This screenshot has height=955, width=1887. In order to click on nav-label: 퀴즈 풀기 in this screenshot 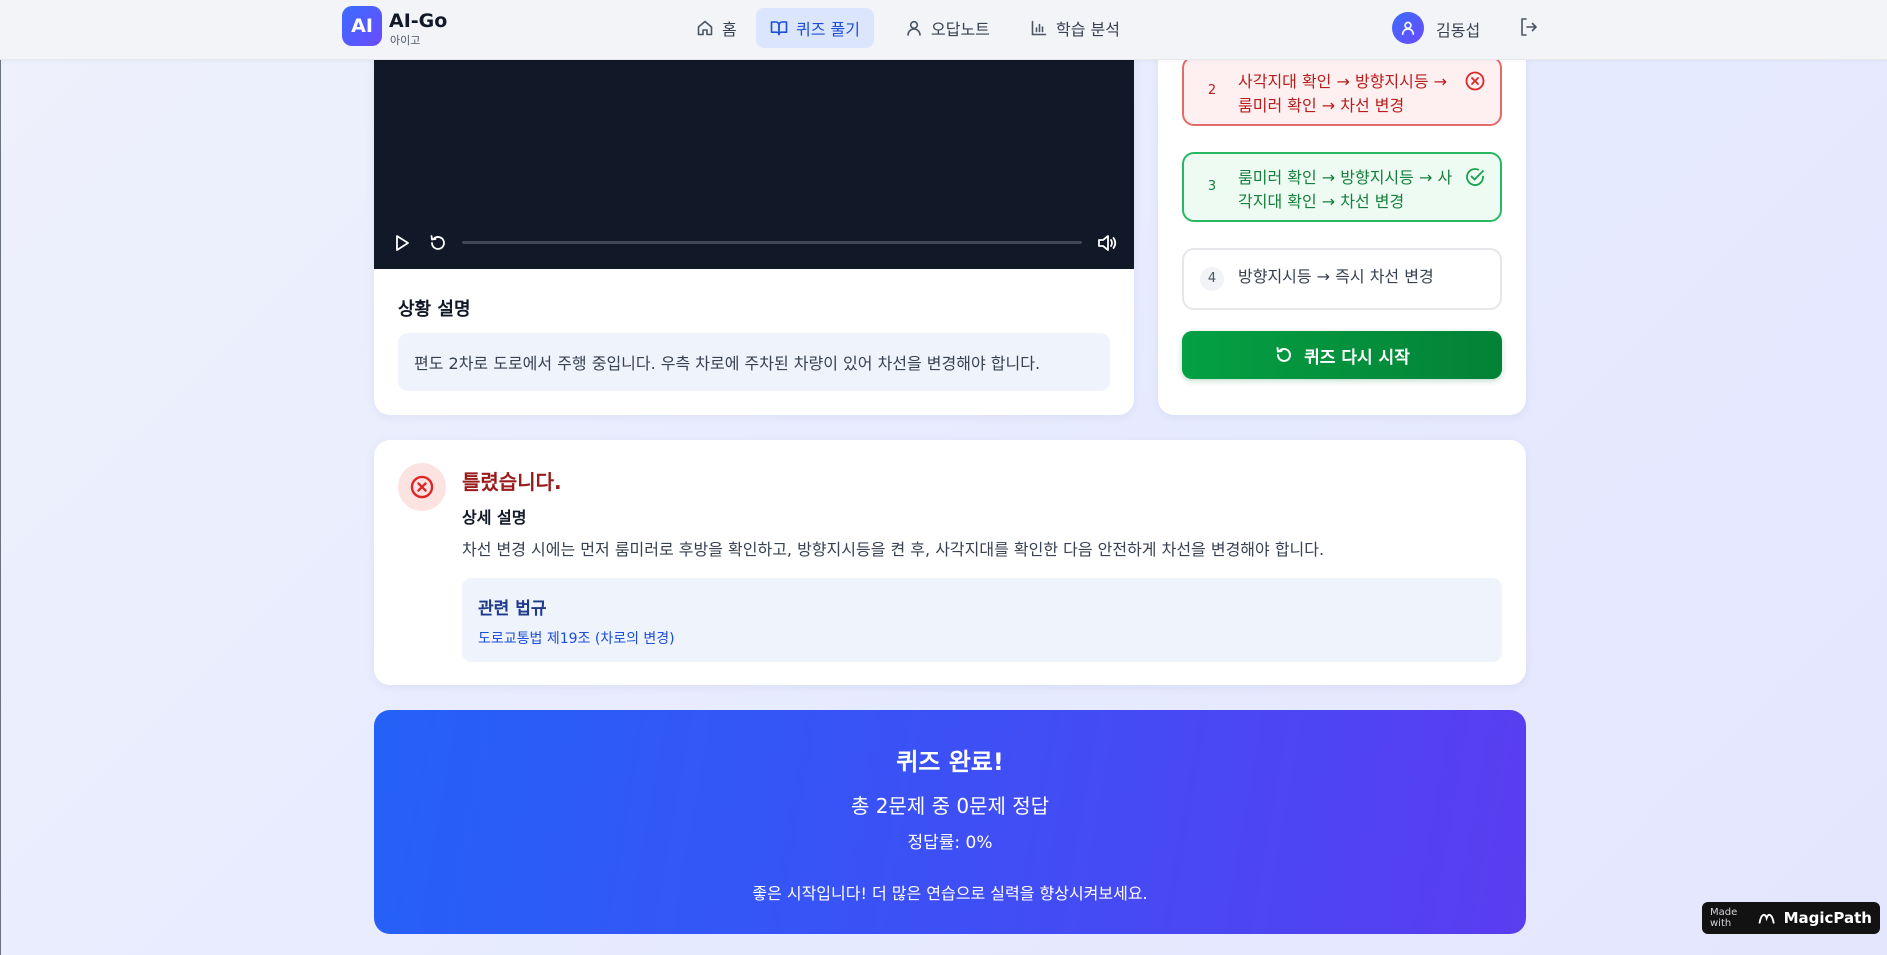, I will do `click(828, 29)`.